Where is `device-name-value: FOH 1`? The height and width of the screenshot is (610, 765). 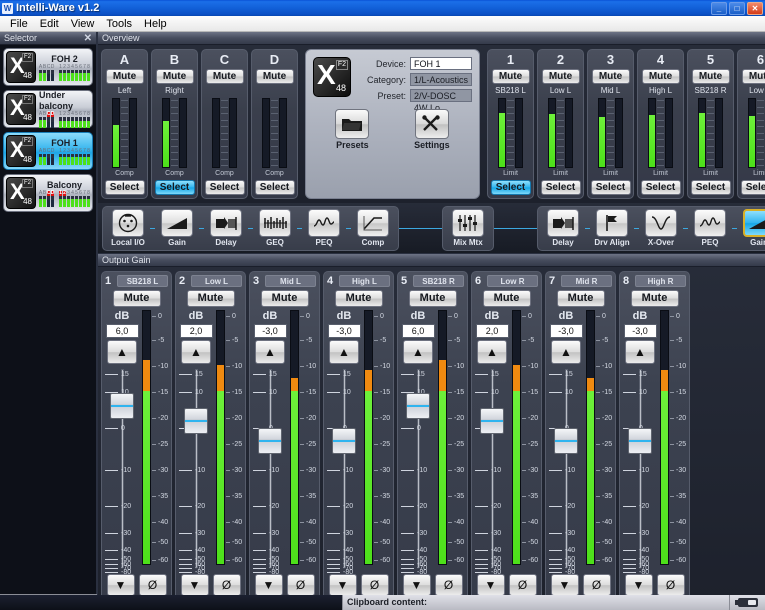 device-name-value: FOH 1 is located at coordinates (441, 63).